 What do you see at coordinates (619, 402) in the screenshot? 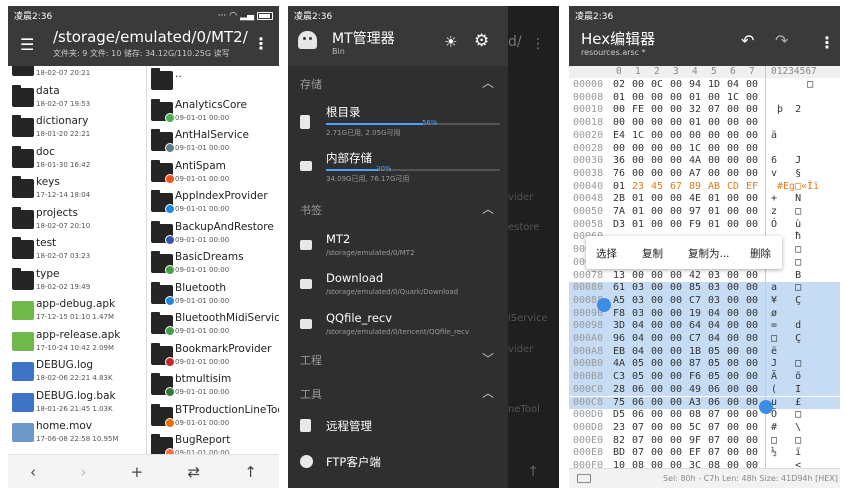
I see `hex-byte: 75` at bounding box center [619, 402].